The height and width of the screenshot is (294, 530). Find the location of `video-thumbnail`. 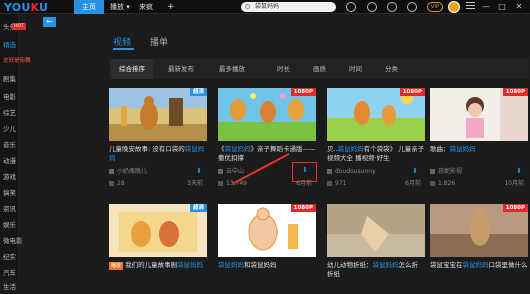

video-thumbnail is located at coordinates (376, 230).